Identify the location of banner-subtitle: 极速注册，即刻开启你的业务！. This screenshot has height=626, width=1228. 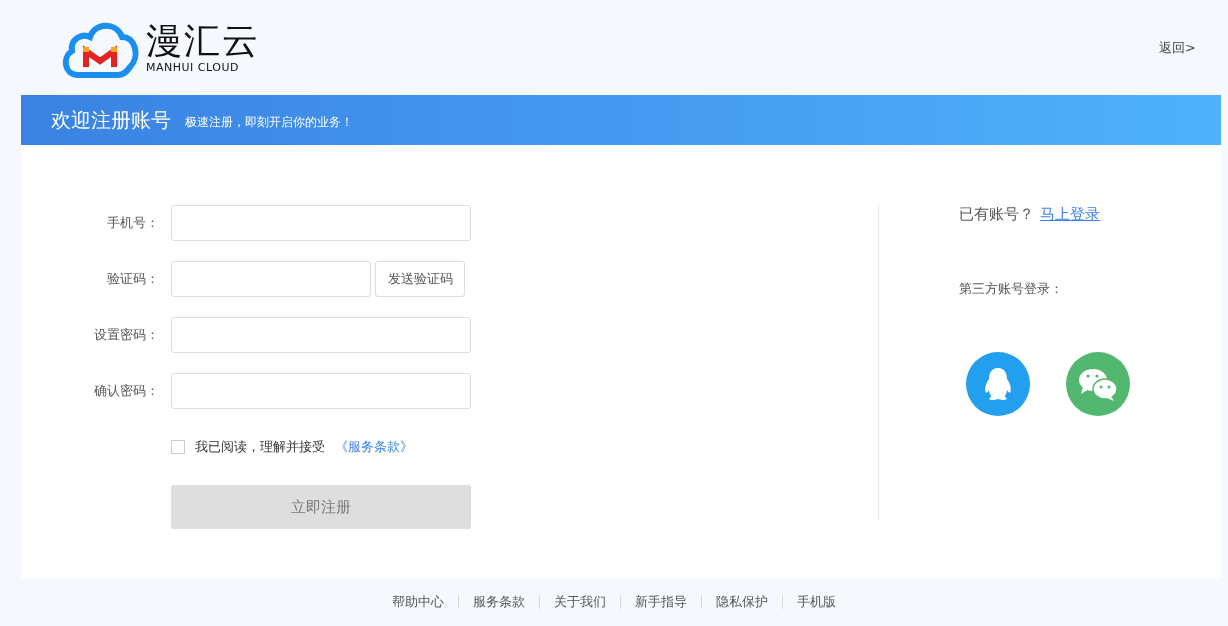
(269, 122).